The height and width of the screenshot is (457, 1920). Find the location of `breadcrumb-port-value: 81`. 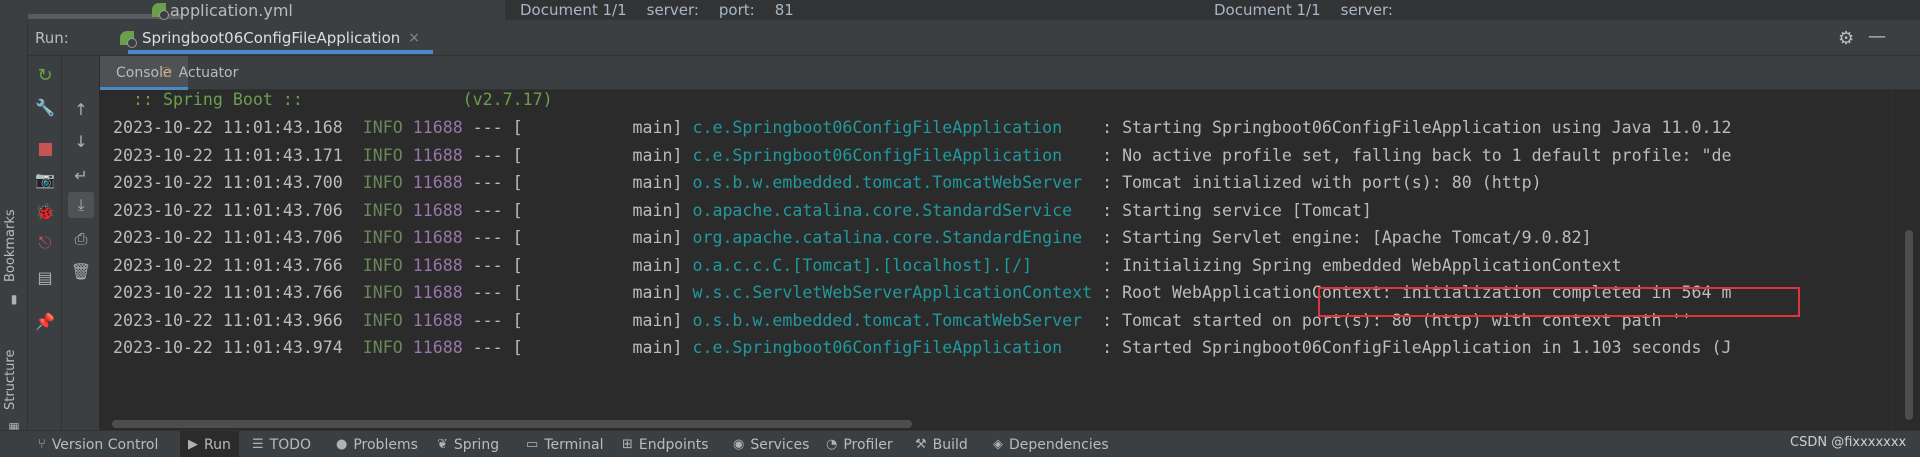

breadcrumb-port-value: 81 is located at coordinates (784, 10).